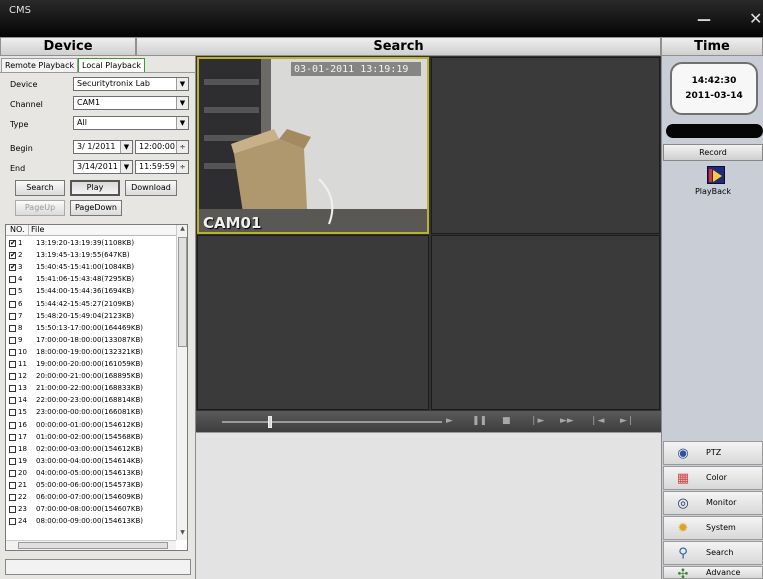 Image resolution: width=763 pixels, height=579 pixels. What do you see at coordinates (713, 572) in the screenshot?
I see `nav-item-advance: ✣ Advance` at bounding box center [713, 572].